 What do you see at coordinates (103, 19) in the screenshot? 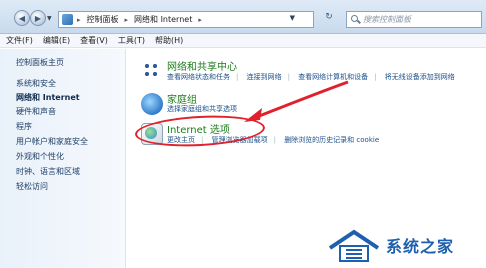
I see `breadcrumb-control-panel: 控制面板` at bounding box center [103, 19].